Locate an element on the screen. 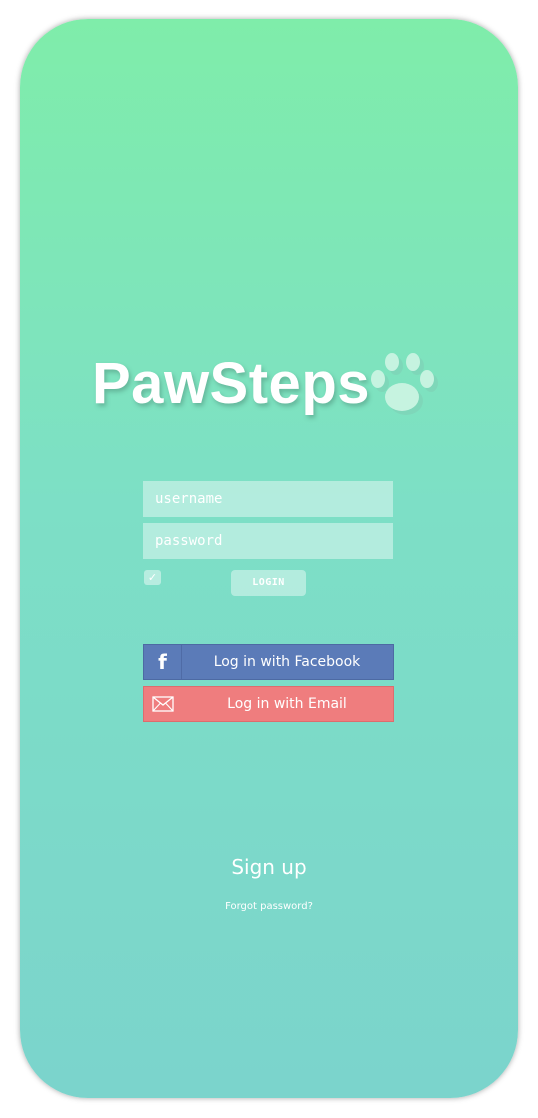 The image size is (538, 1118). email-login-button: Log in with Email is located at coordinates (268, 704).